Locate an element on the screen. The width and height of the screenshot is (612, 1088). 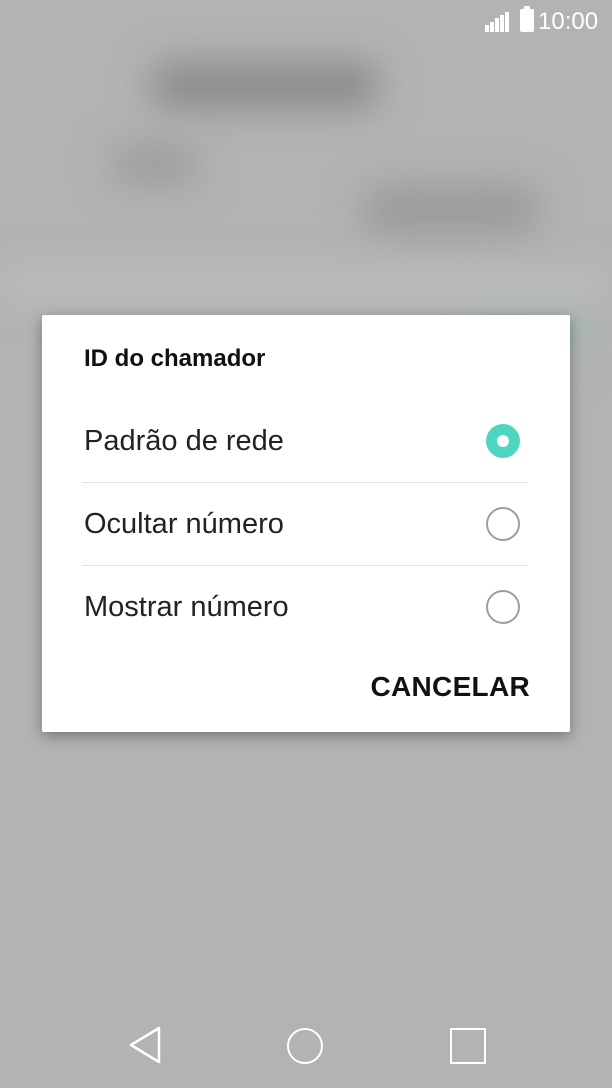
option-label: Ocultar número is located at coordinates (184, 523).